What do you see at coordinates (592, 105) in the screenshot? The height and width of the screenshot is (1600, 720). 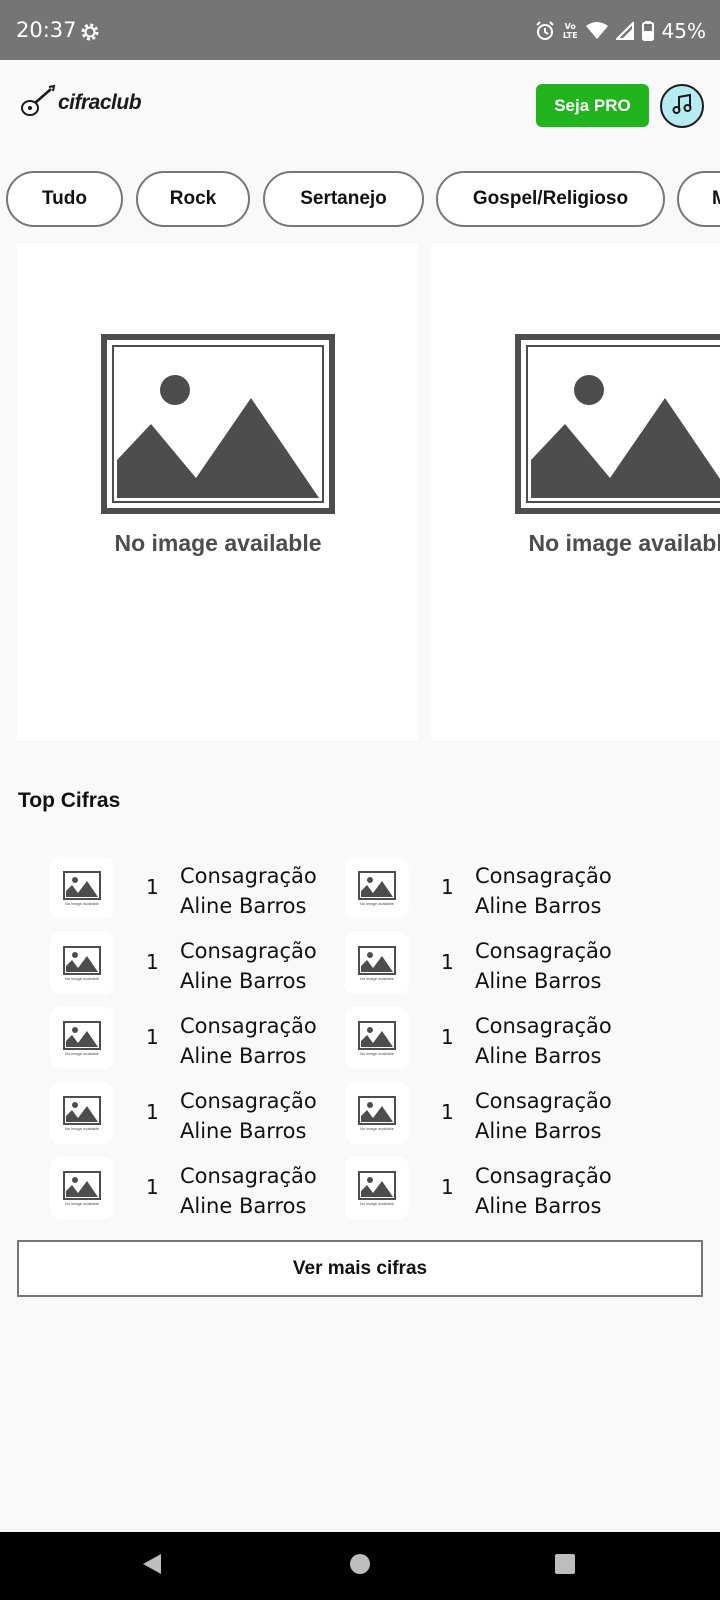 I see `pro-button: Seja PRO` at bounding box center [592, 105].